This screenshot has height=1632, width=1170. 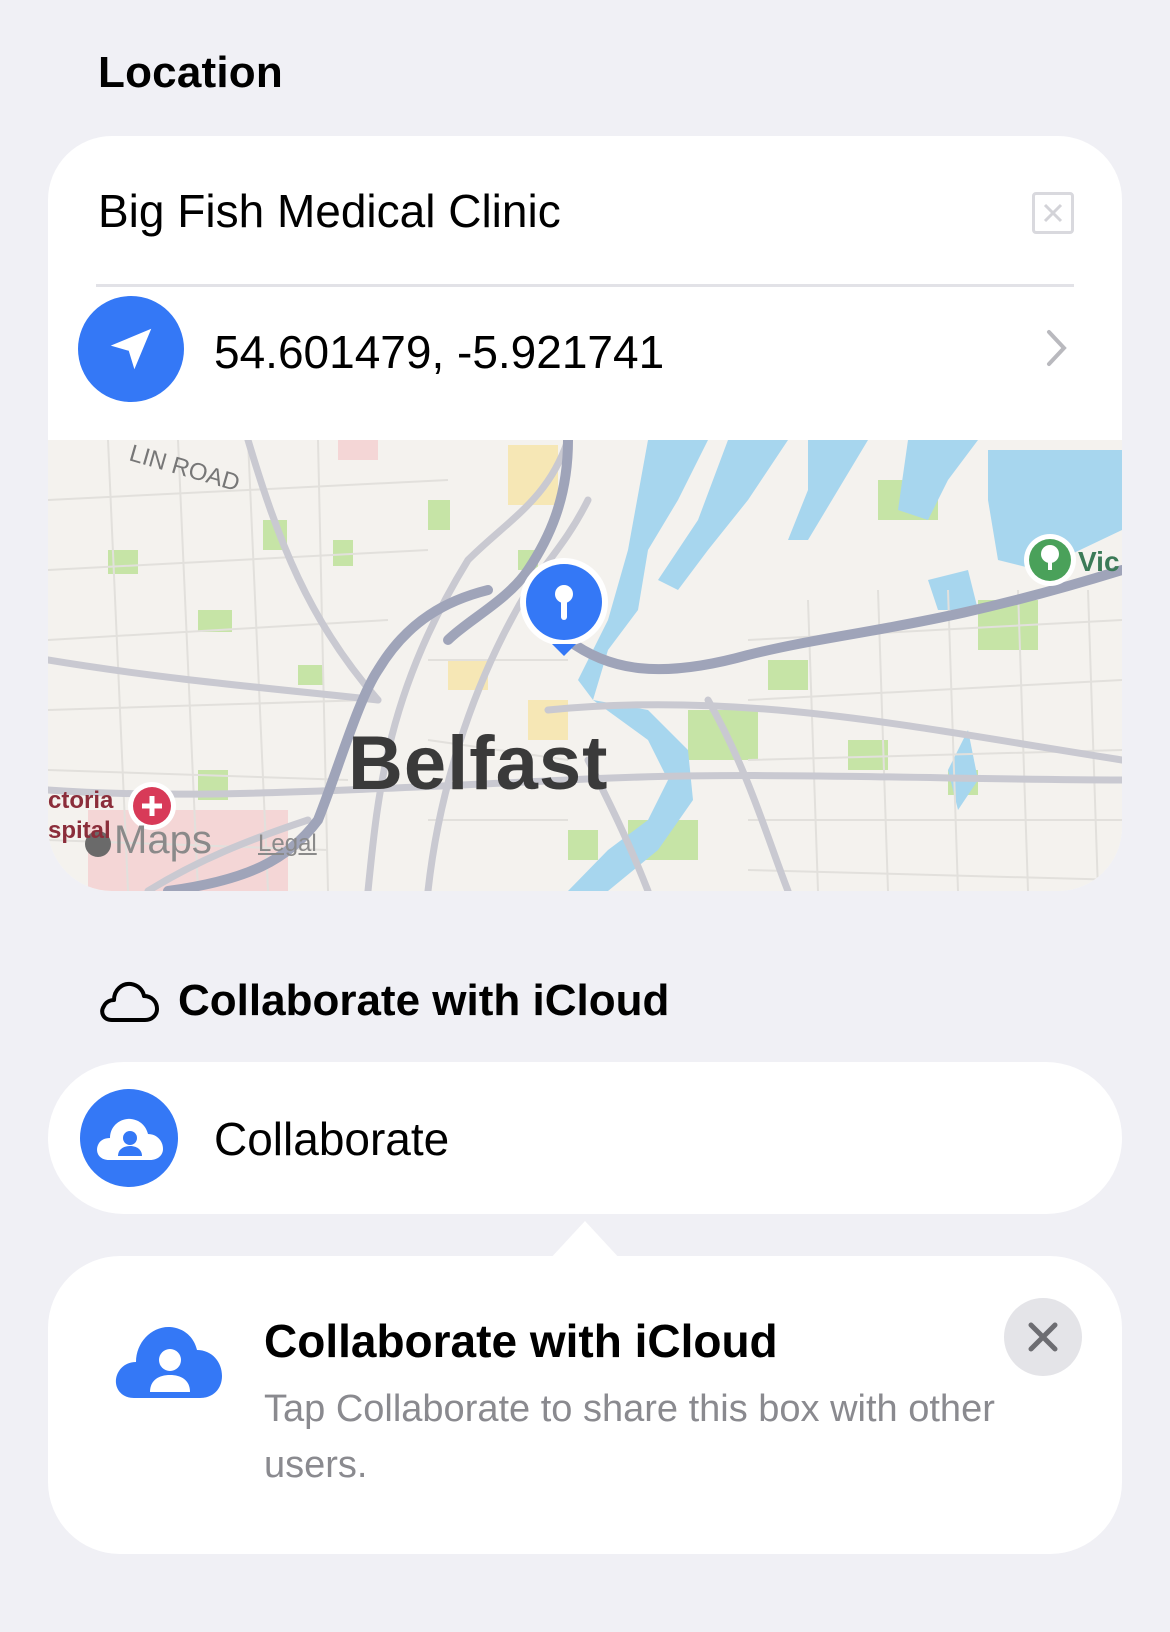 I want to click on map-poi-label-right: Vic, so click(x=1099, y=561).